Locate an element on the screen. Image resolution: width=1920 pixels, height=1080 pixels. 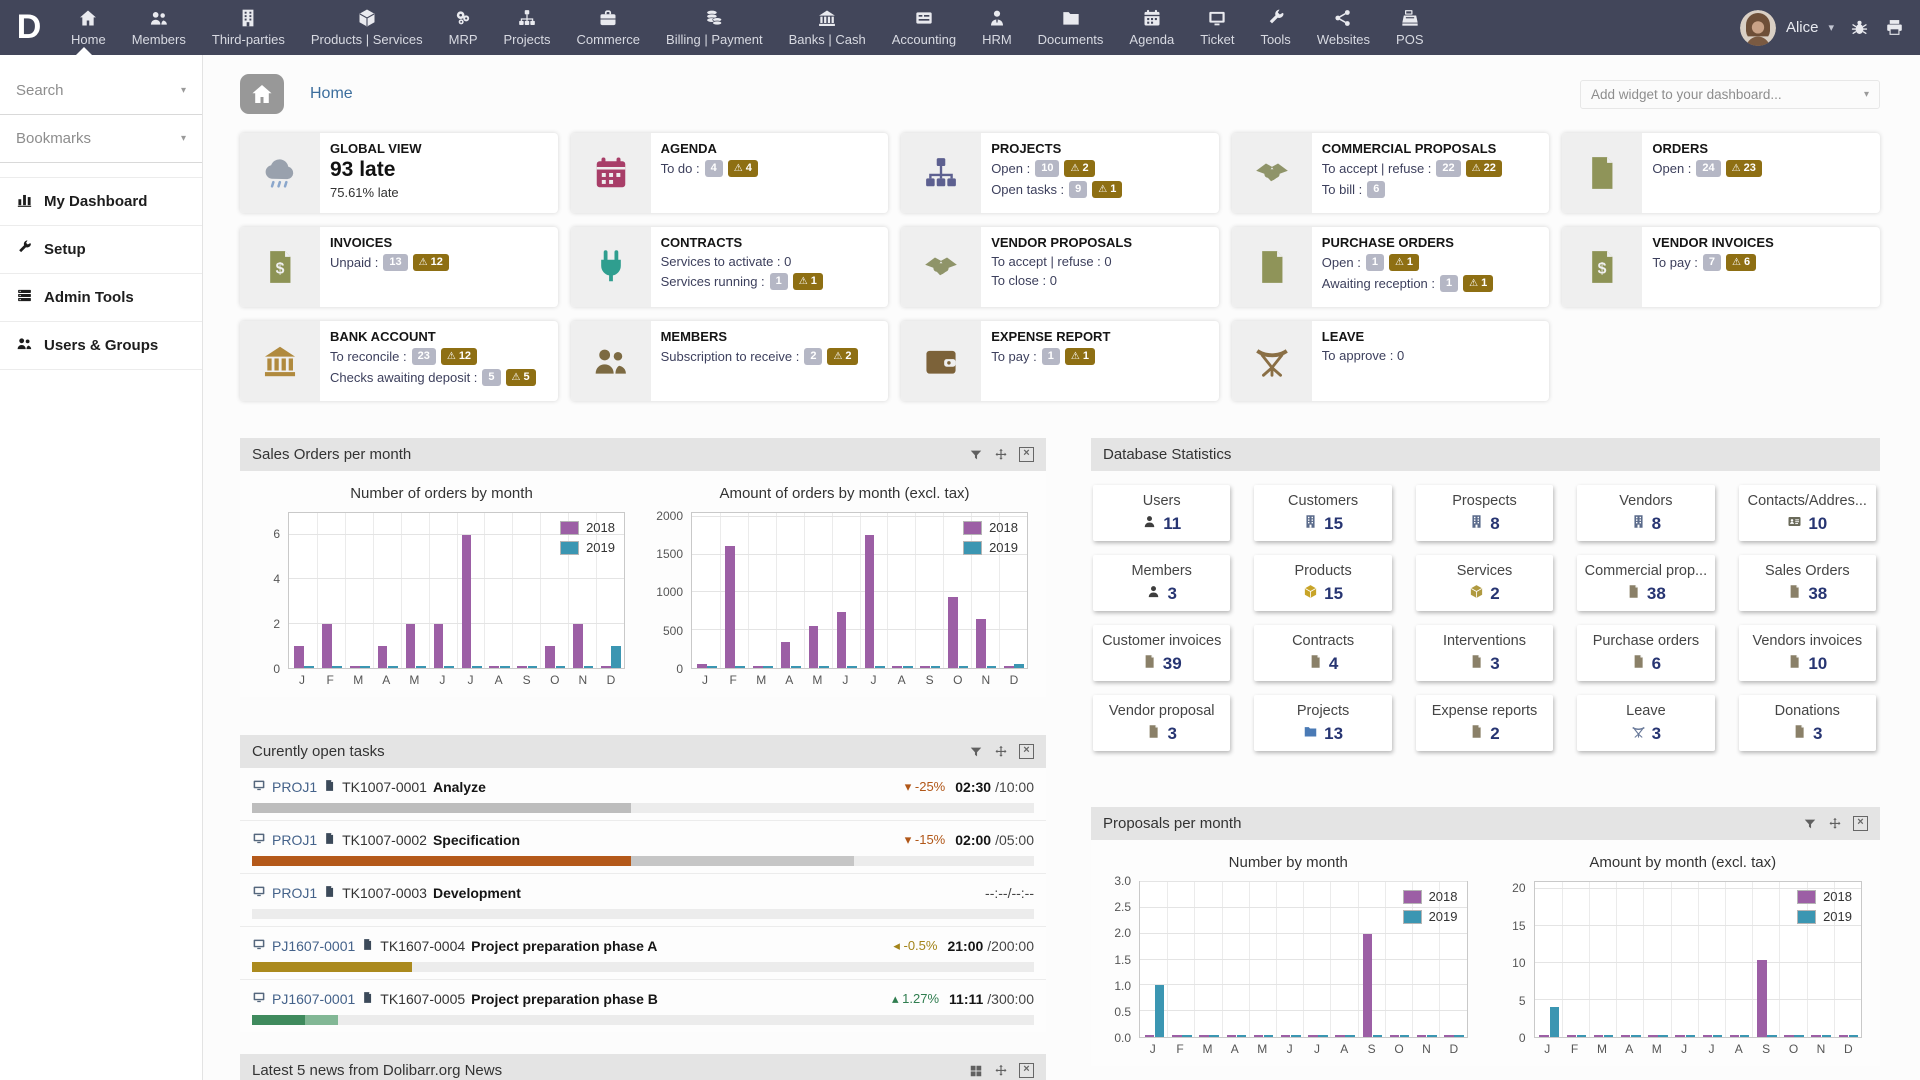
warning-badge: ⚠ 5 is located at coordinates (520, 377).